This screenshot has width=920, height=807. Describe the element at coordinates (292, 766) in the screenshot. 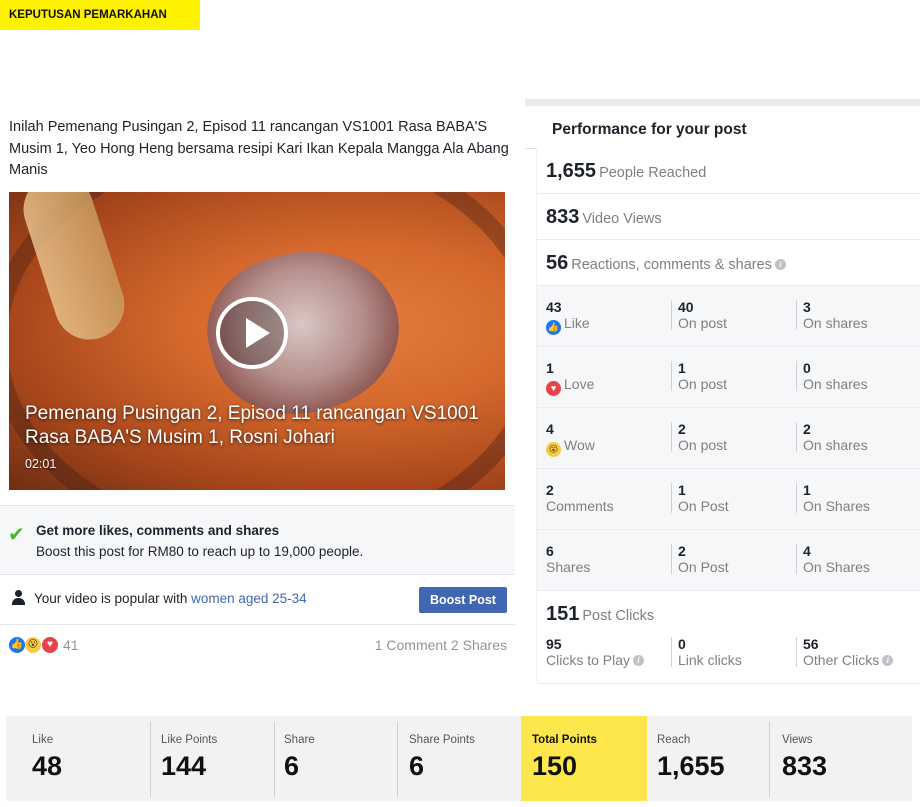

I see `stat-value: 6` at that location.